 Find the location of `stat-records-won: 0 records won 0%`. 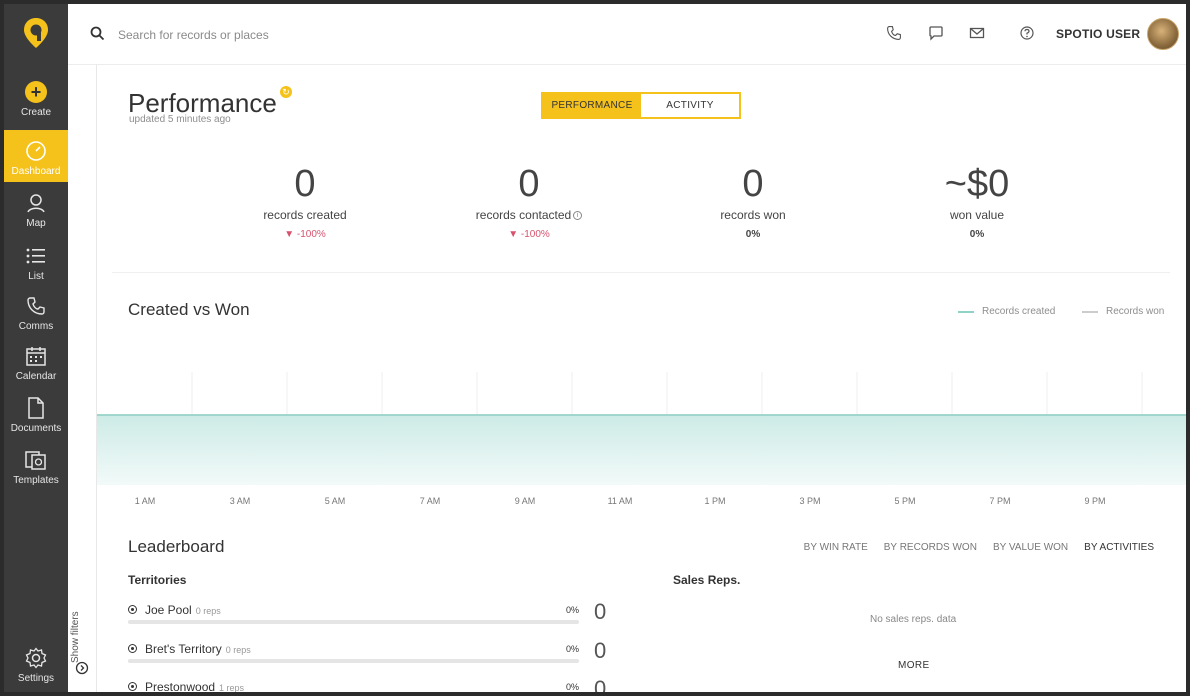

stat-records-won: 0 records won 0% is located at coordinates (753, 201).